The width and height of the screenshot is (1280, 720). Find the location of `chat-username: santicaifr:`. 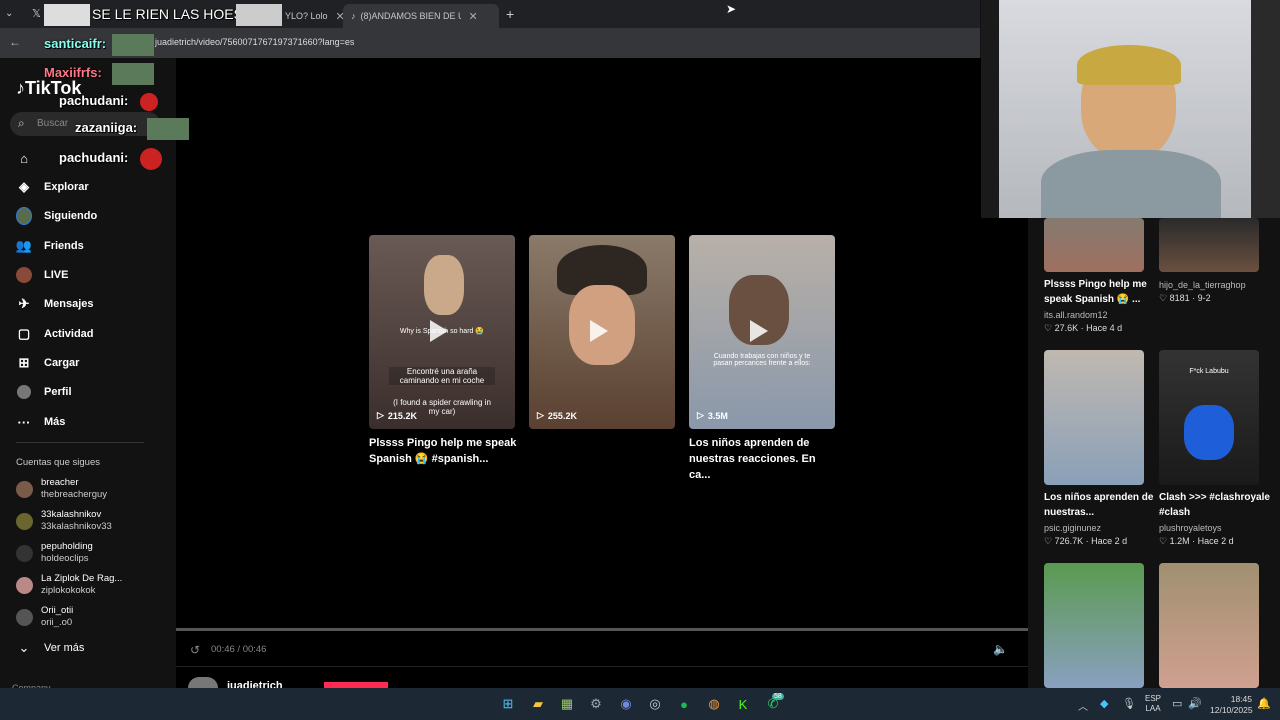

chat-username: santicaifr: is located at coordinates (75, 43).